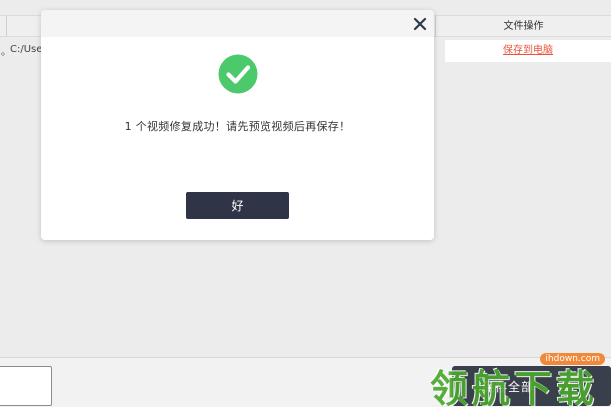 The image size is (611, 407). Describe the element at coordinates (237, 23) in the screenshot. I see `dialog-titlebar` at that location.